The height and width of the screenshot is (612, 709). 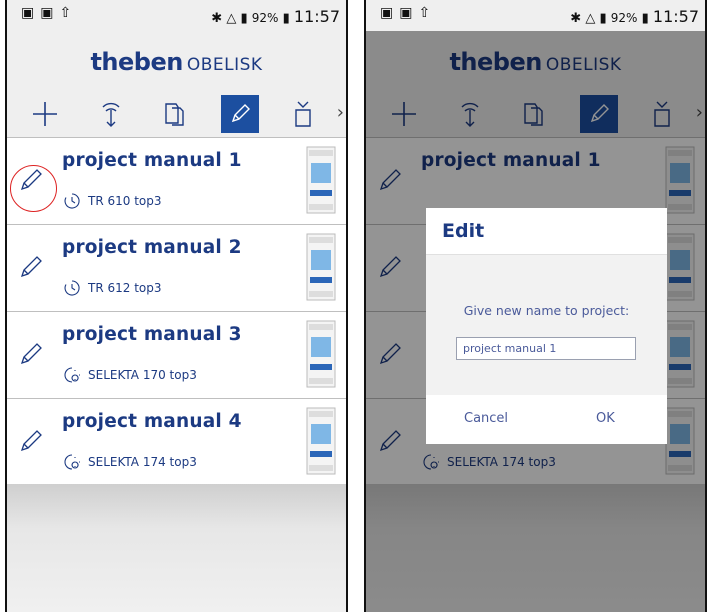 What do you see at coordinates (605, 418) in the screenshot?
I see `ok-button: OK` at bounding box center [605, 418].